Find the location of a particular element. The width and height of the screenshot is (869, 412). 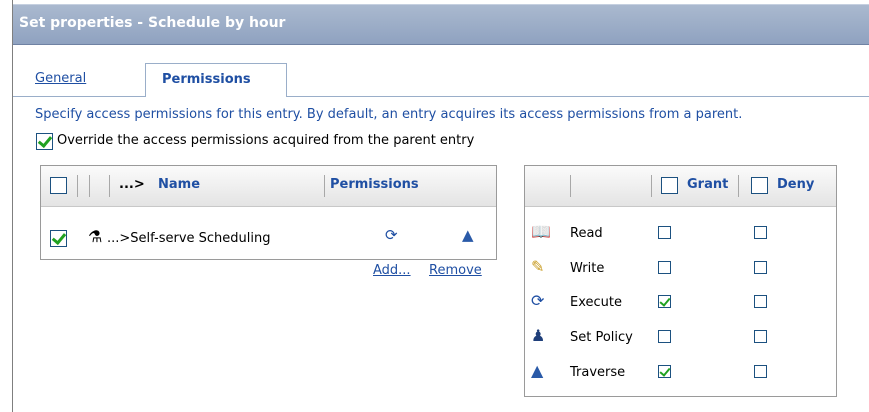

deny-write-checkbox is located at coordinates (760, 267).